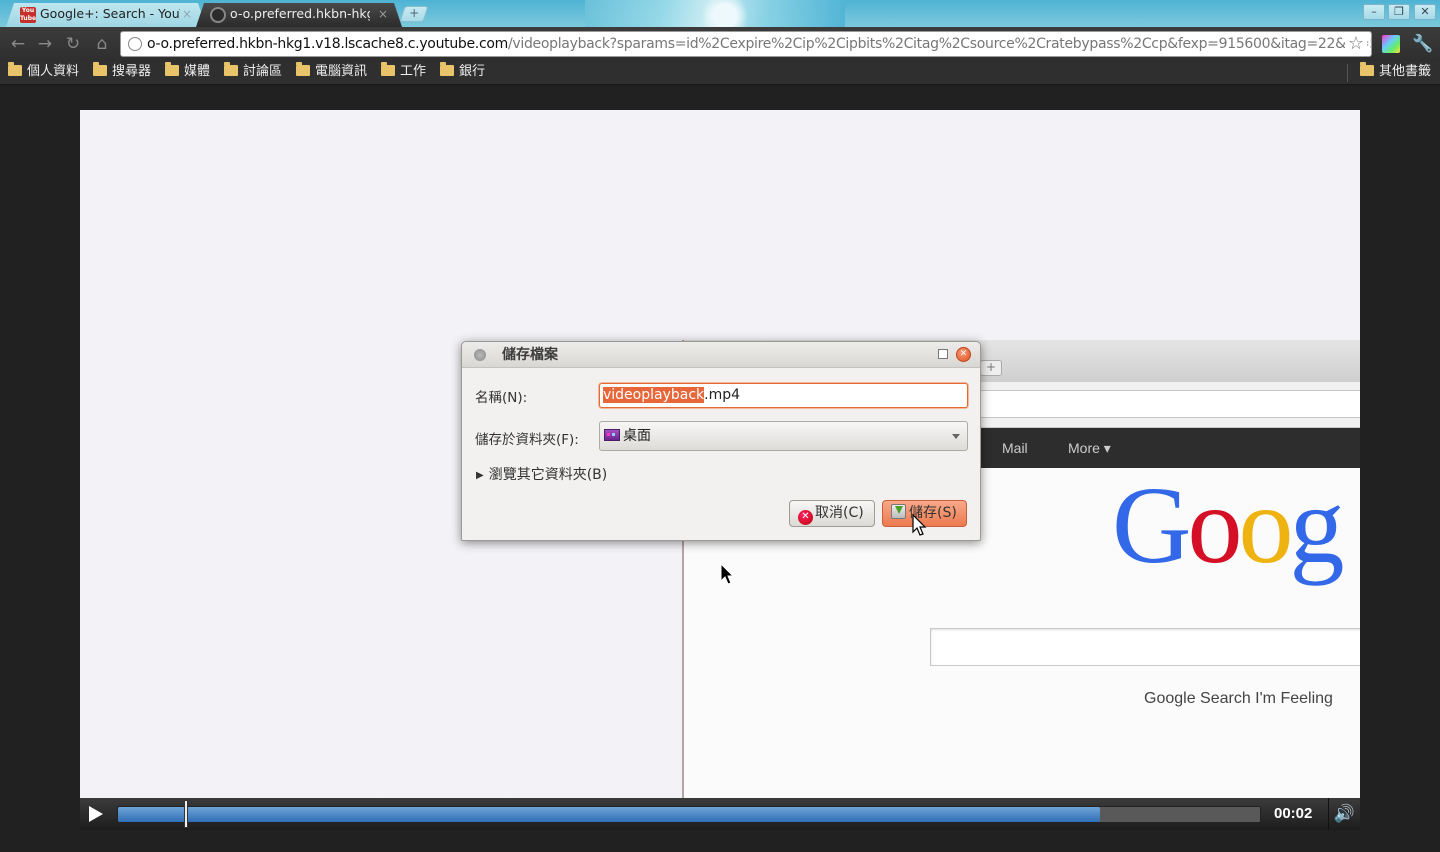 The width and height of the screenshot is (1440, 852). I want to click on video-more-link: More ▾, so click(1089, 448).